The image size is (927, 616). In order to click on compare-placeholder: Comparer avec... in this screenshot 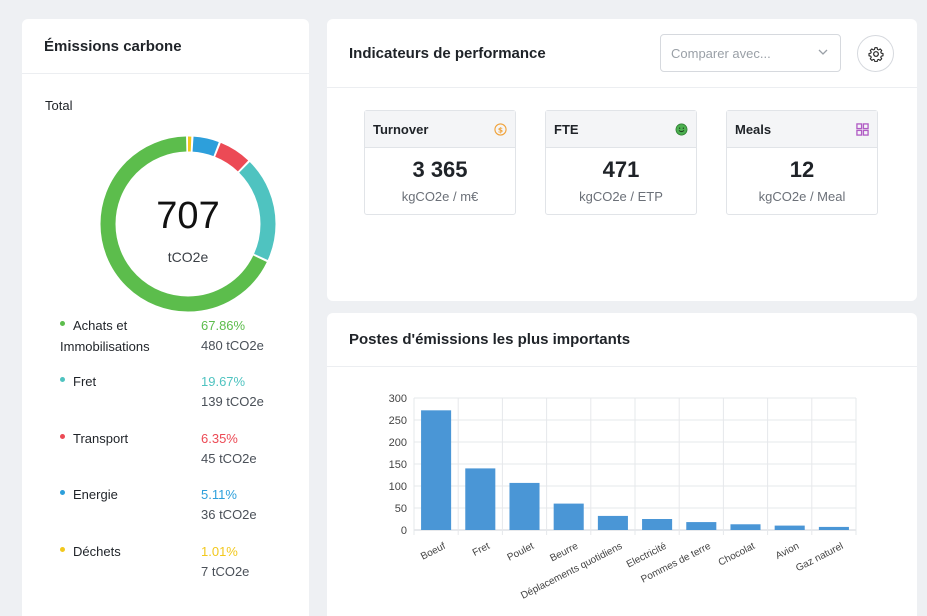, I will do `click(721, 53)`.